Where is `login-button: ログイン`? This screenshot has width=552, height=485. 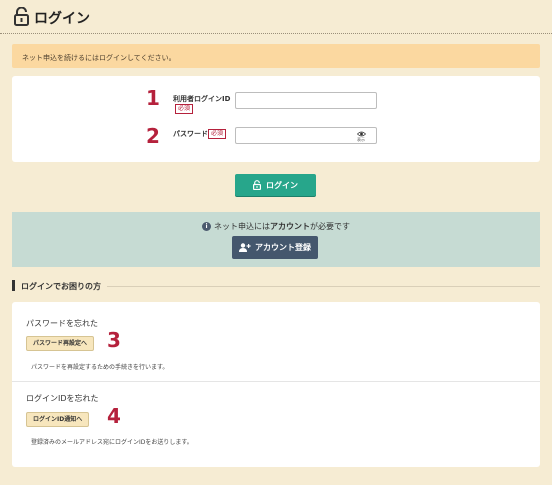
login-button: ログイン is located at coordinates (275, 185).